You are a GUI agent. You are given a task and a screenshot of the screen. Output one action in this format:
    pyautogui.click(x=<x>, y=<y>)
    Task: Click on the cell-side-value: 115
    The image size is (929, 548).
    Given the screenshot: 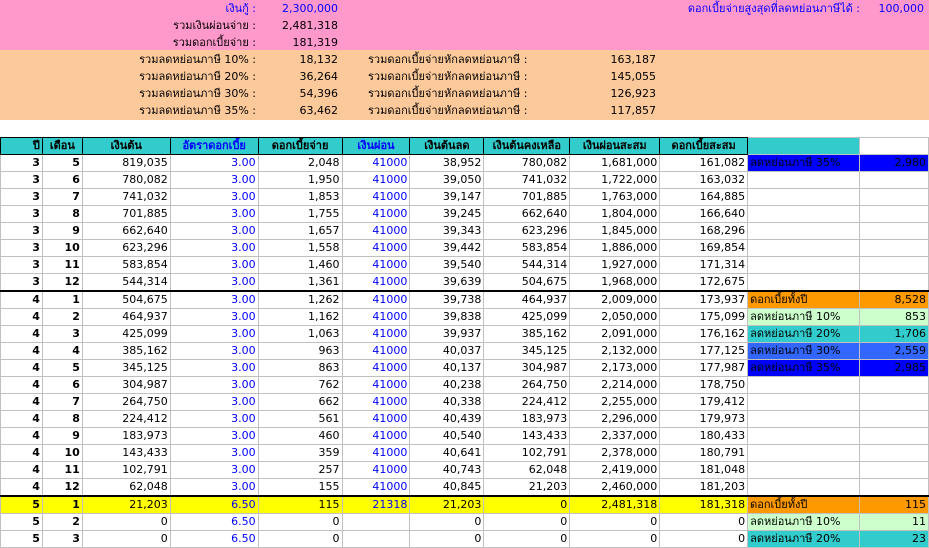 What is the action you would take?
    pyautogui.click(x=894, y=504)
    